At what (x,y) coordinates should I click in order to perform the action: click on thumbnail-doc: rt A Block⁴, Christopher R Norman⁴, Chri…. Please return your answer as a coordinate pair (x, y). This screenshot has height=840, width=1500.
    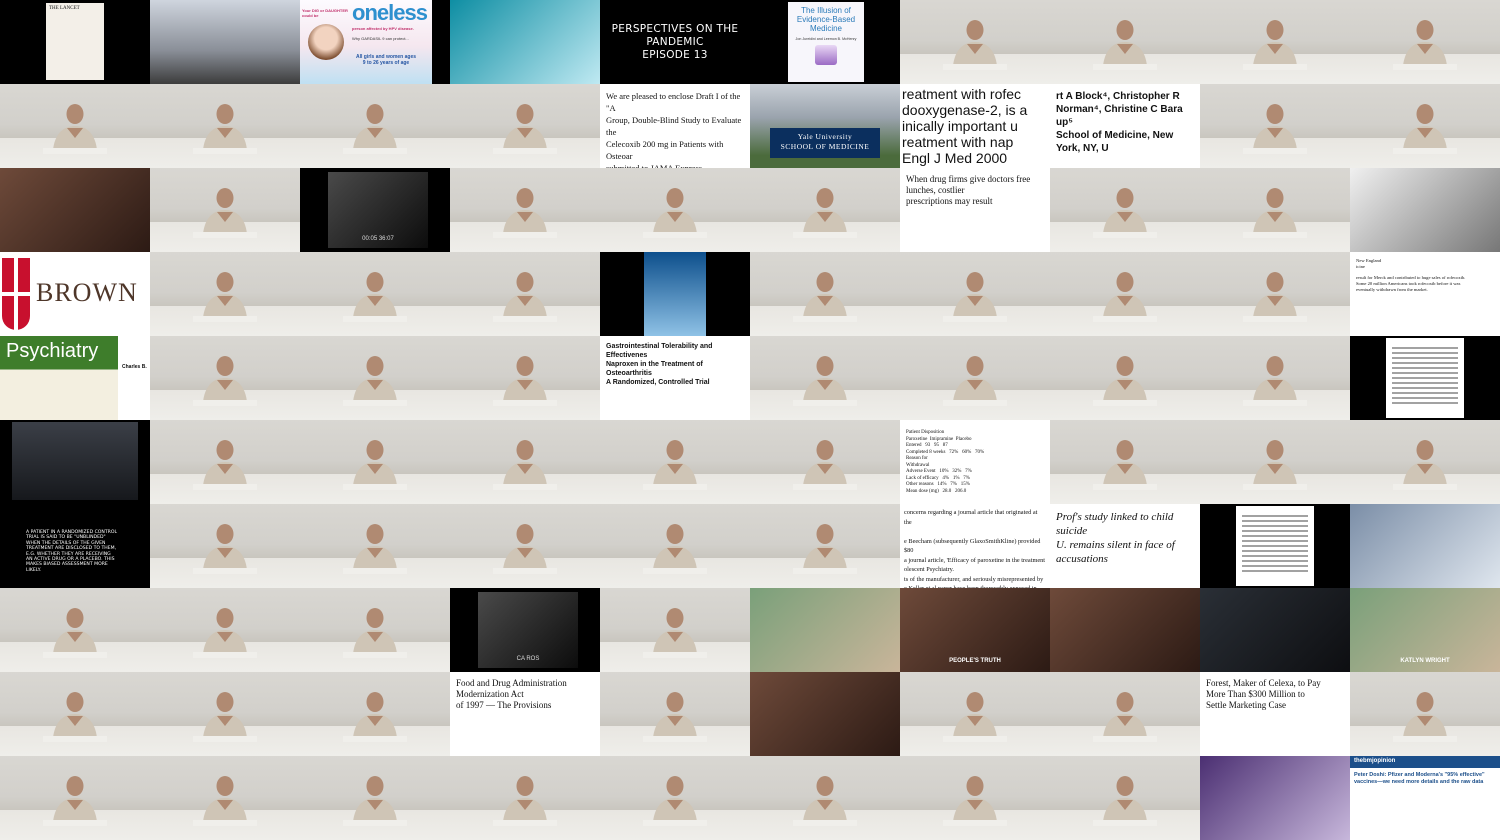
    Looking at the image, I should click on (1125, 126).